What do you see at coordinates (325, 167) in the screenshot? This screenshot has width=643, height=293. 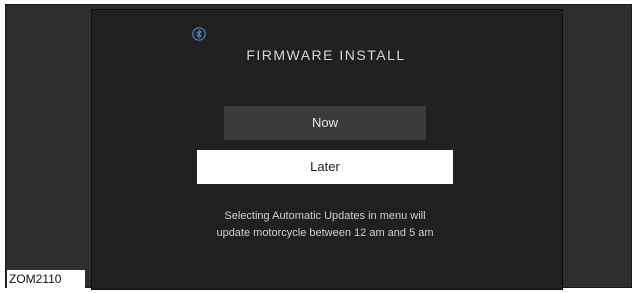 I see `install-later-button: Later` at bounding box center [325, 167].